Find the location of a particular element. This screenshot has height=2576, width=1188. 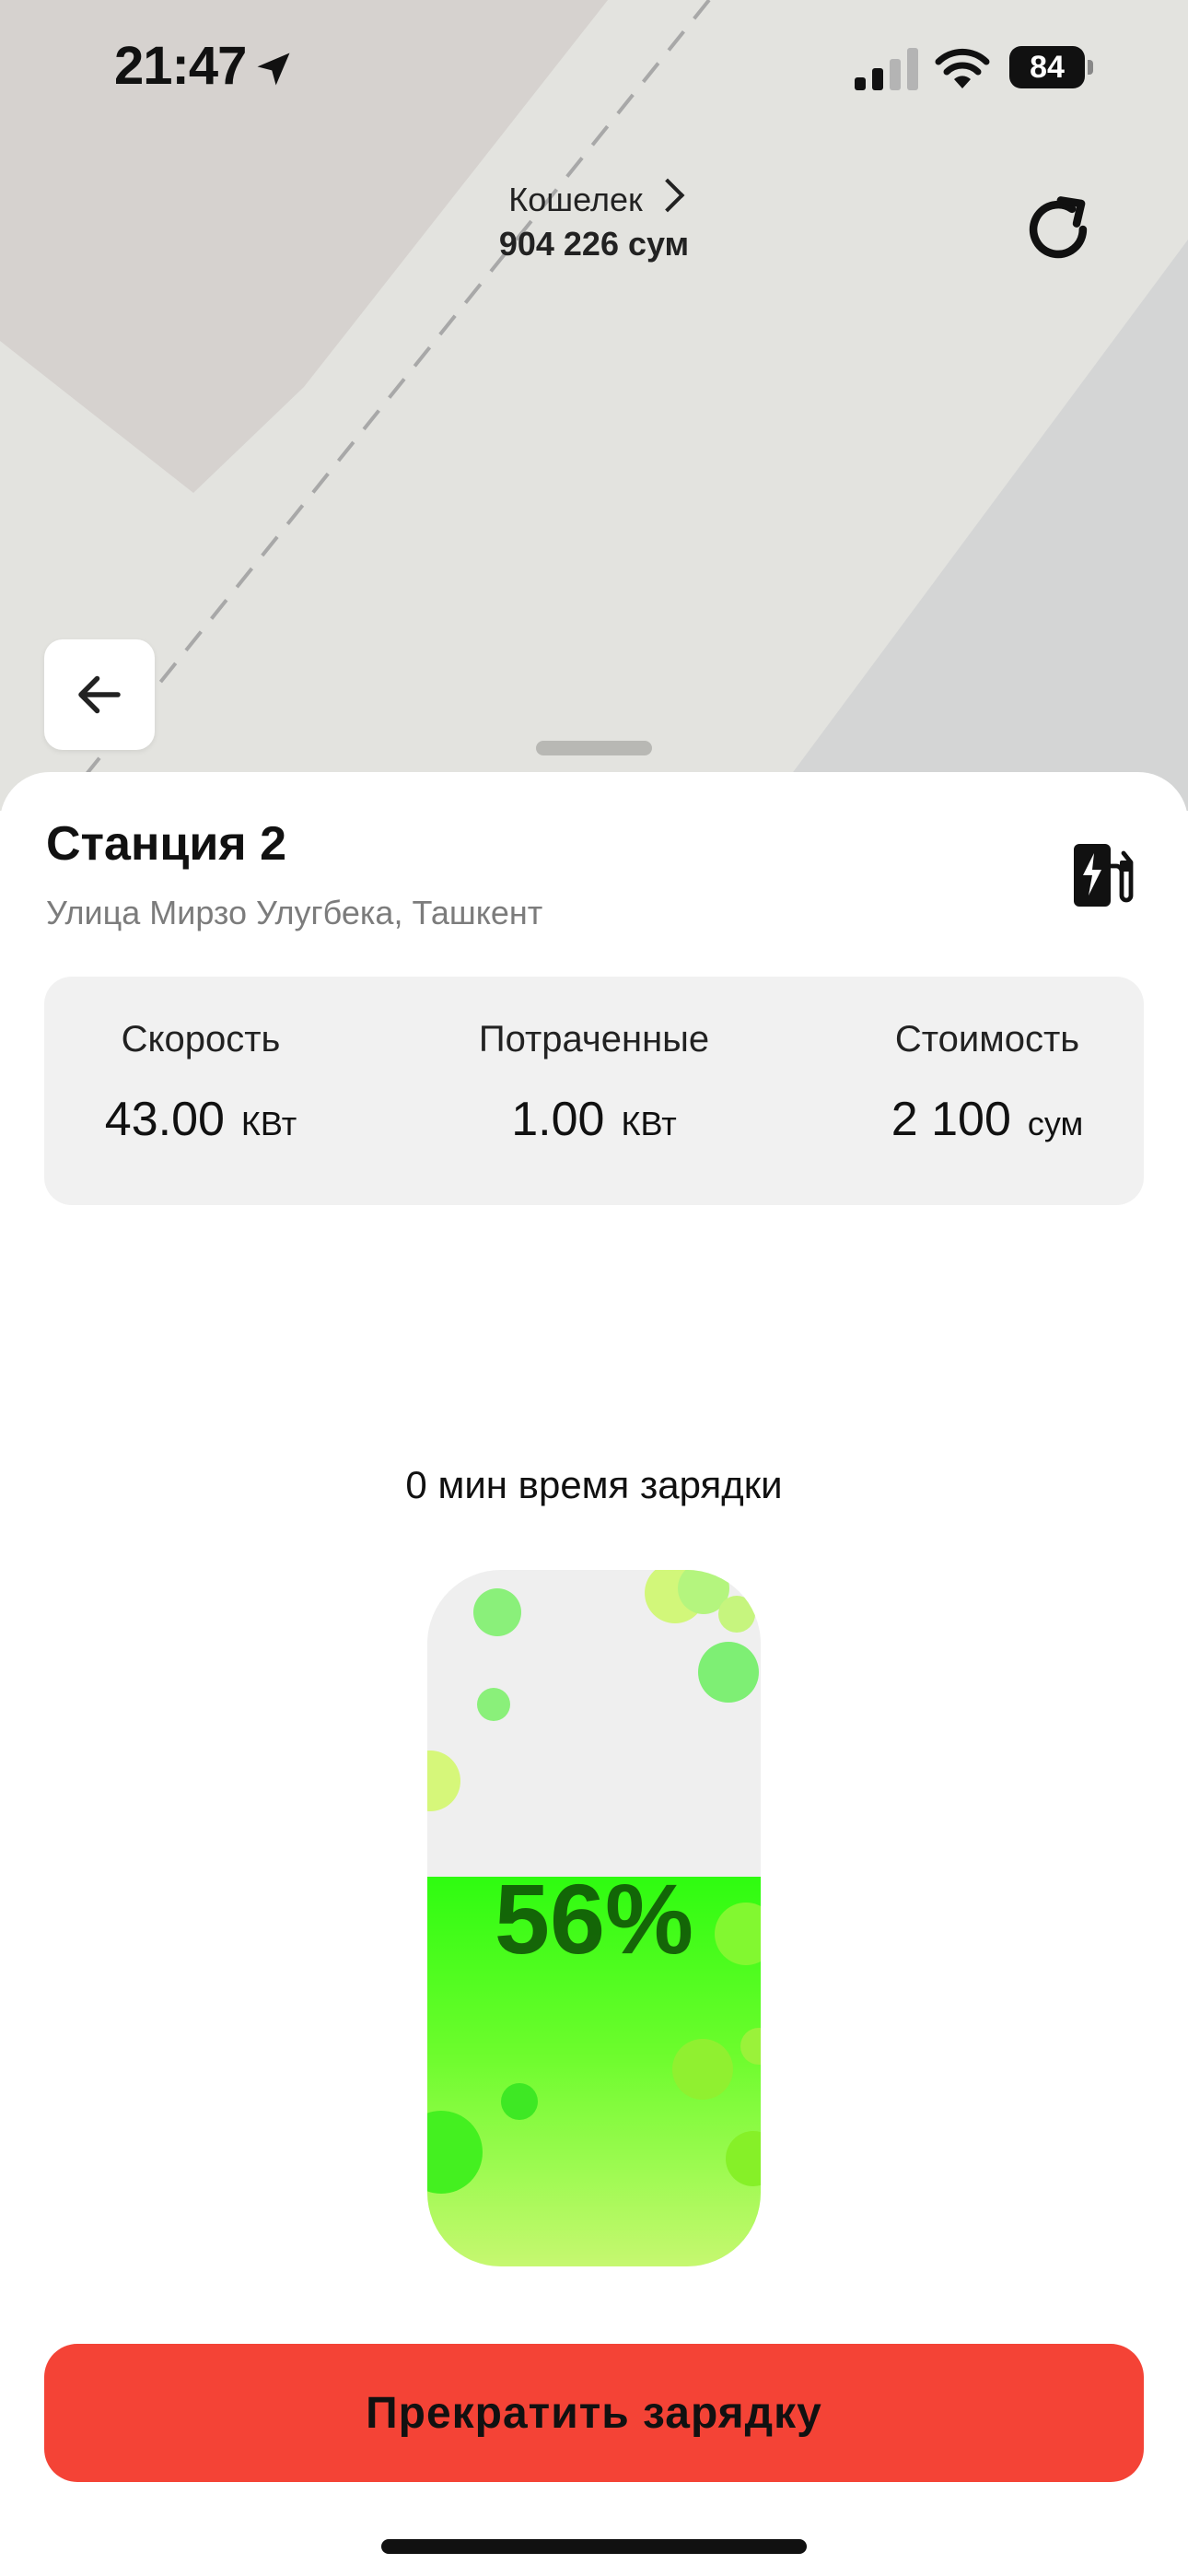

wallet-label: Кошелек is located at coordinates (575, 199).